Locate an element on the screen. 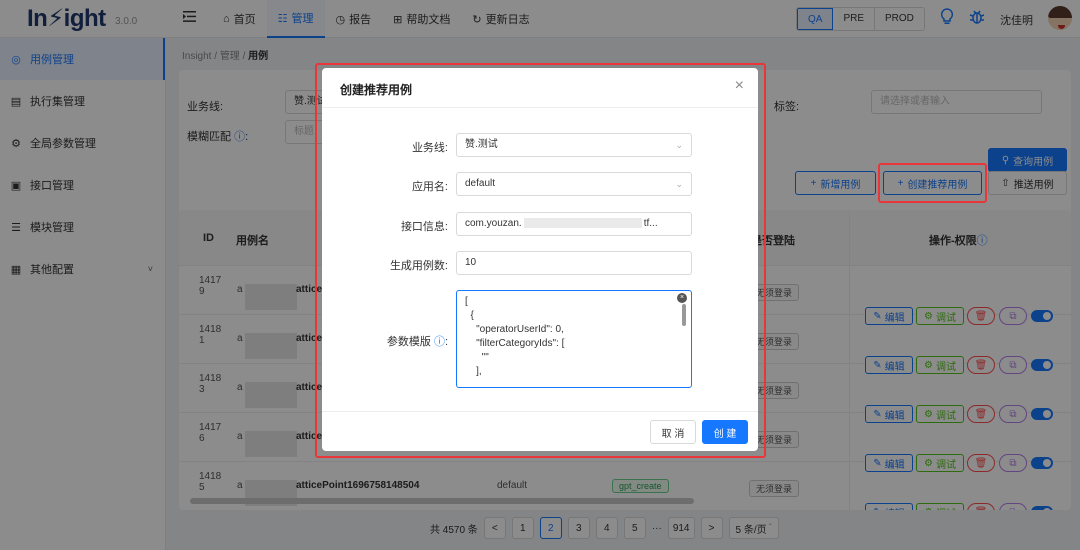  highlight-create-recommended is located at coordinates (932, 183).